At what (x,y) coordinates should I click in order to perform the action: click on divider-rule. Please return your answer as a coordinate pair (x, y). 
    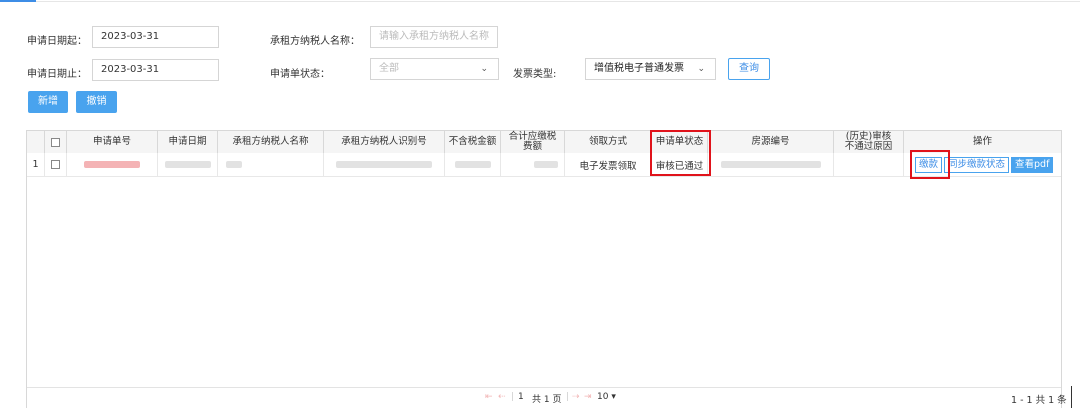
    Looking at the image, I should click on (558, 1).